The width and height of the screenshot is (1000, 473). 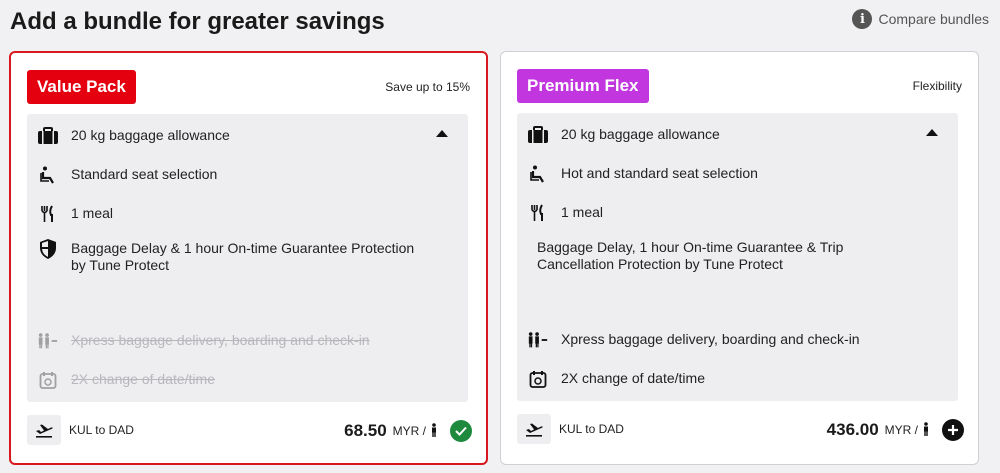 I want to click on price-amount: 68.50, so click(x=365, y=430).